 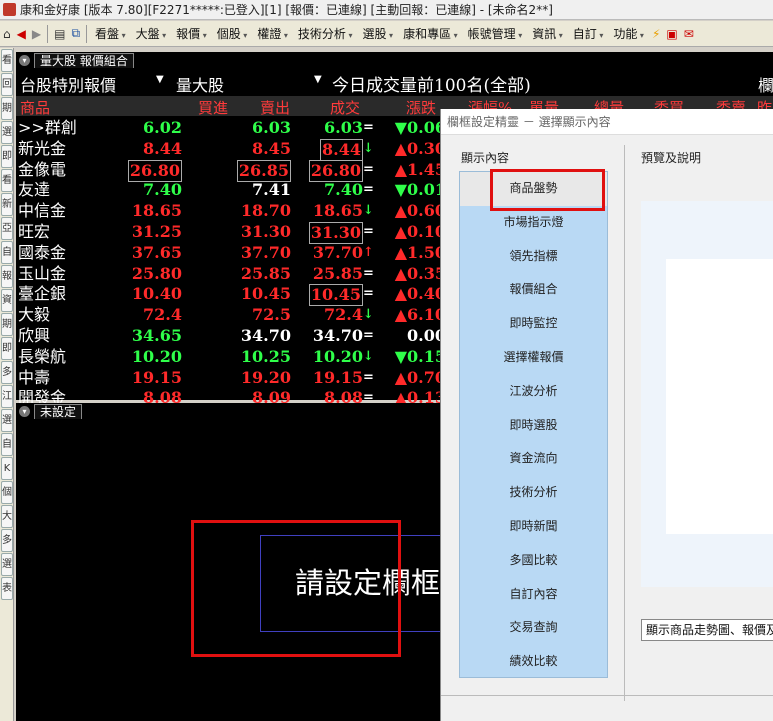 What do you see at coordinates (420, 169) in the screenshot?
I see `quote-change: ▲1.45` at bounding box center [420, 169].